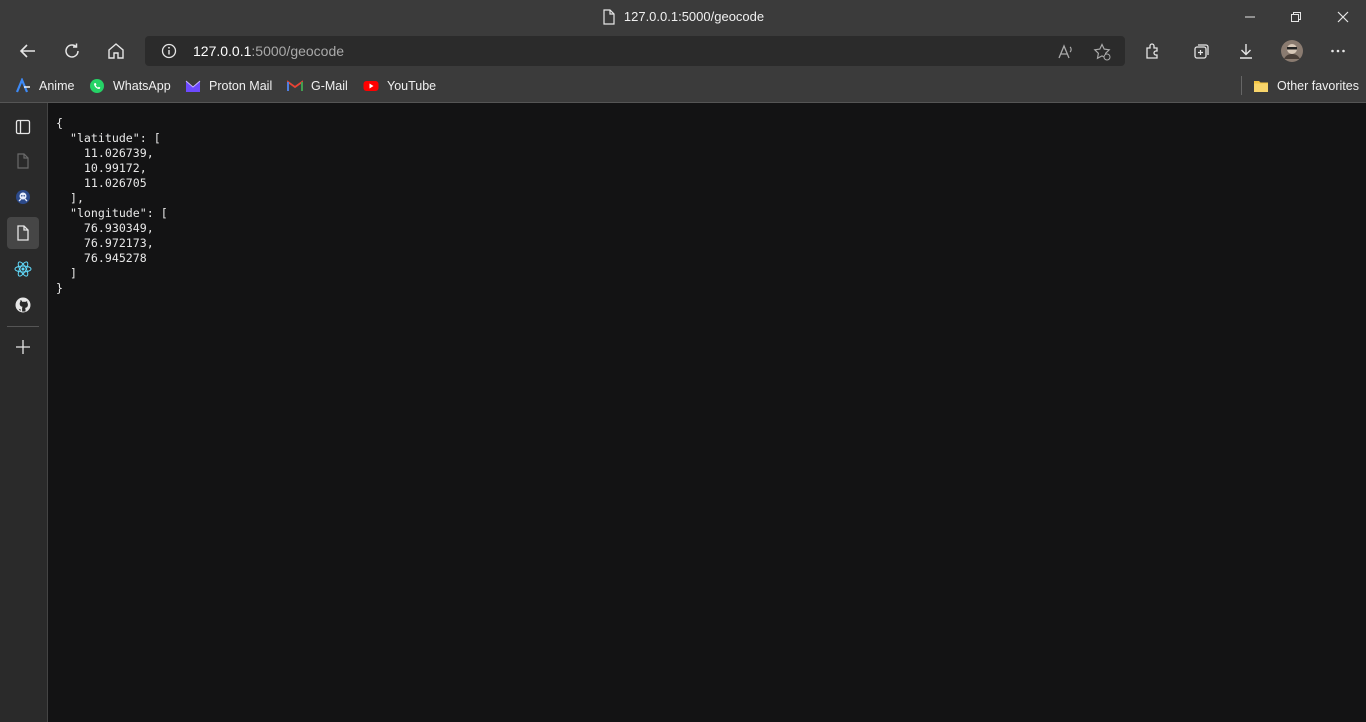 The height and width of the screenshot is (722, 1366). I want to click on url-text: 127.0.0.1:5000/geocode, so click(268, 51).